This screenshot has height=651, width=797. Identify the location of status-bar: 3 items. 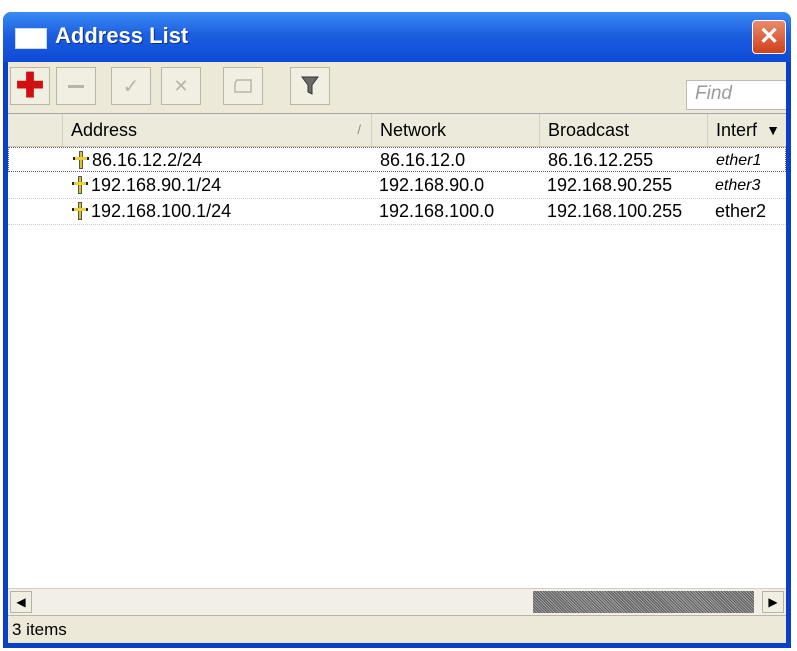
(397, 629).